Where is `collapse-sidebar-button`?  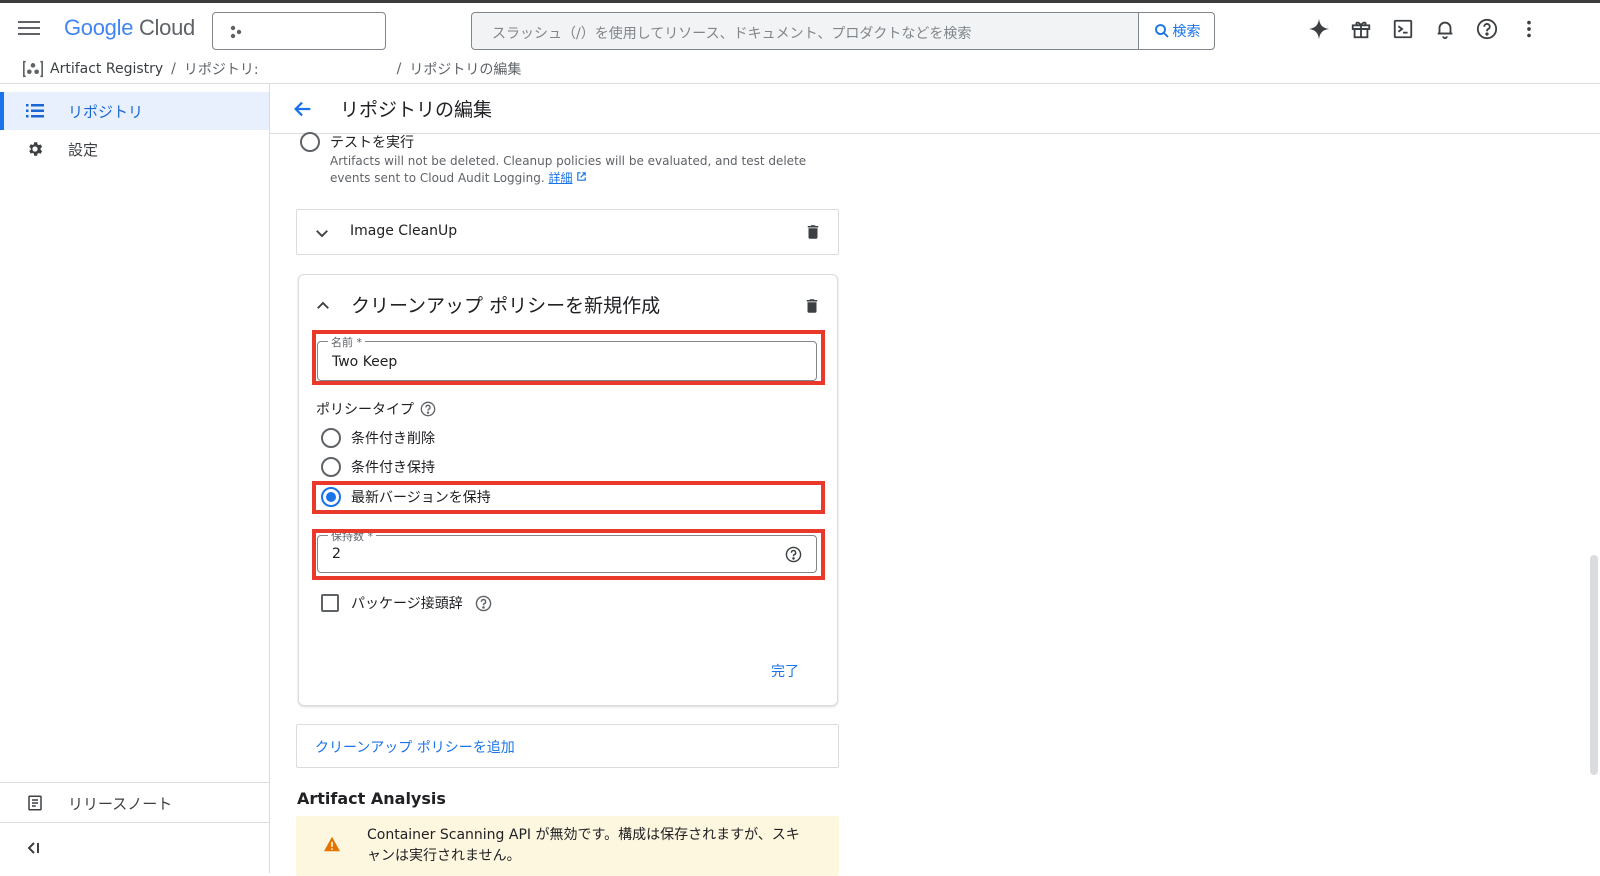 collapse-sidebar-button is located at coordinates (134, 847).